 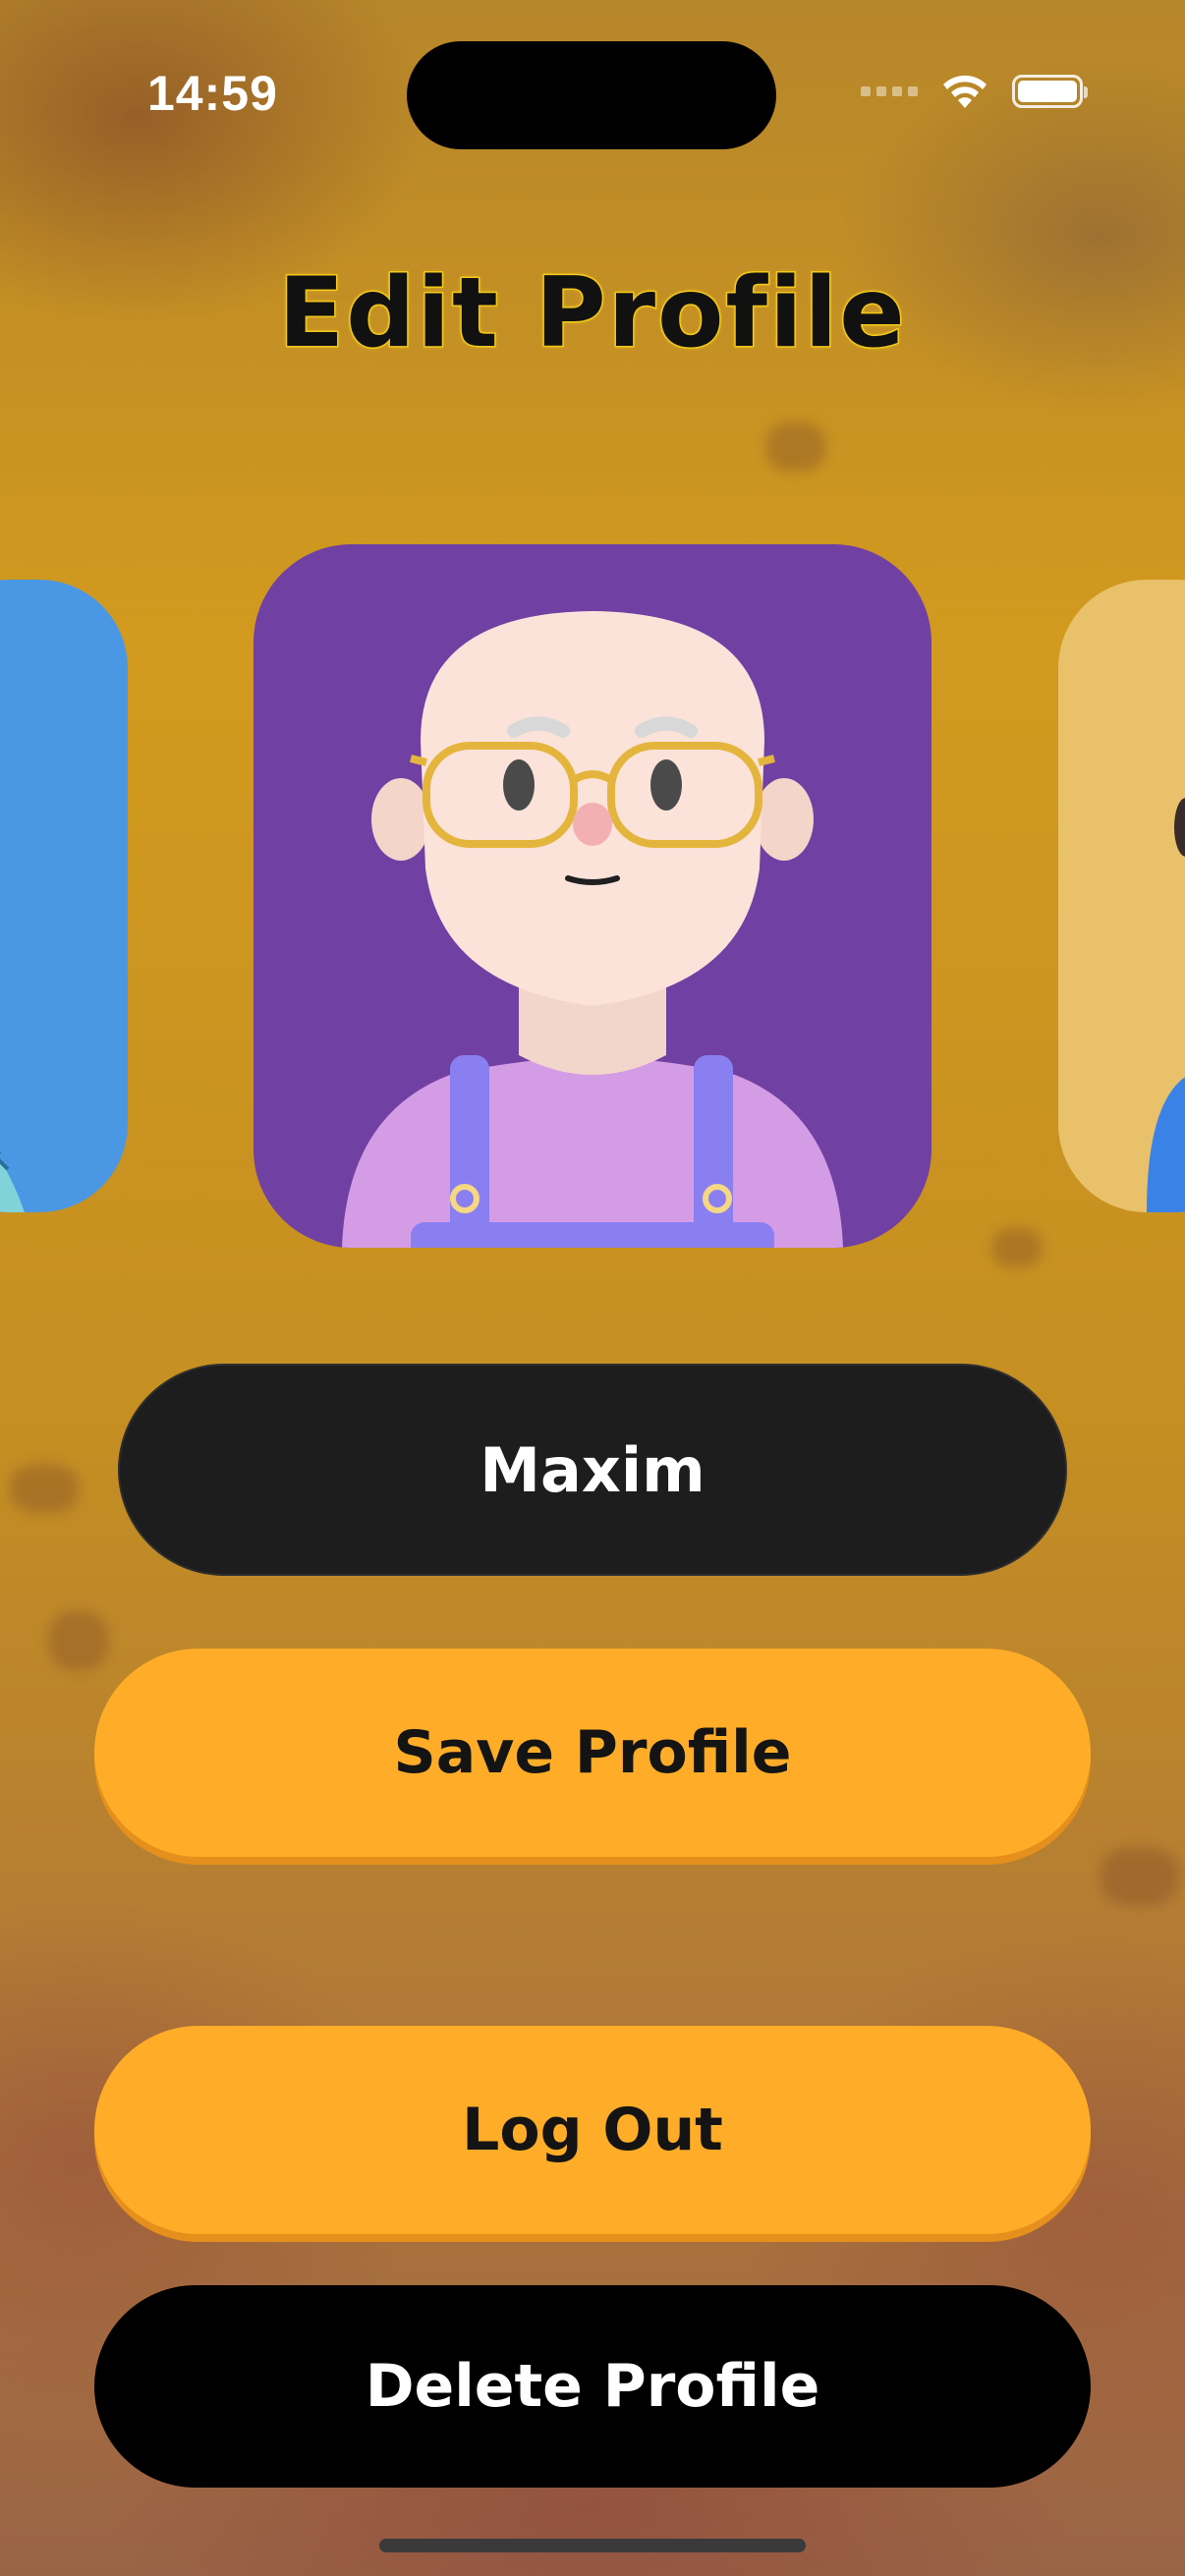 I want to click on avatar-bald-glasses-image, so click(x=592, y=929).